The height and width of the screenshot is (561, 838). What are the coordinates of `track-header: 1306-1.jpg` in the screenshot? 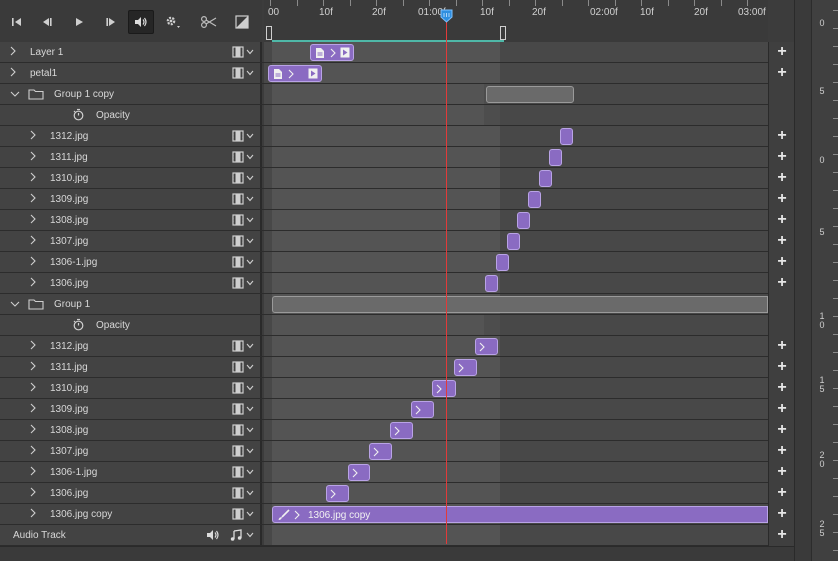 It's located at (131, 472).